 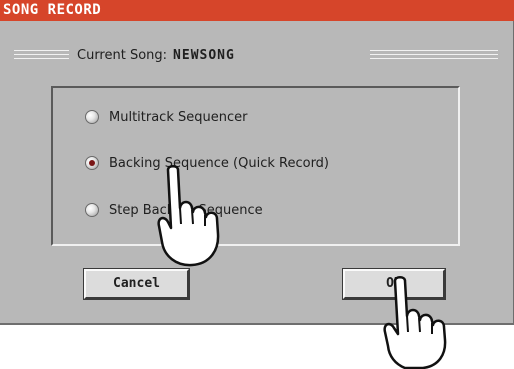 I want to click on current-song-label: Current Song:, so click(x=122, y=55).